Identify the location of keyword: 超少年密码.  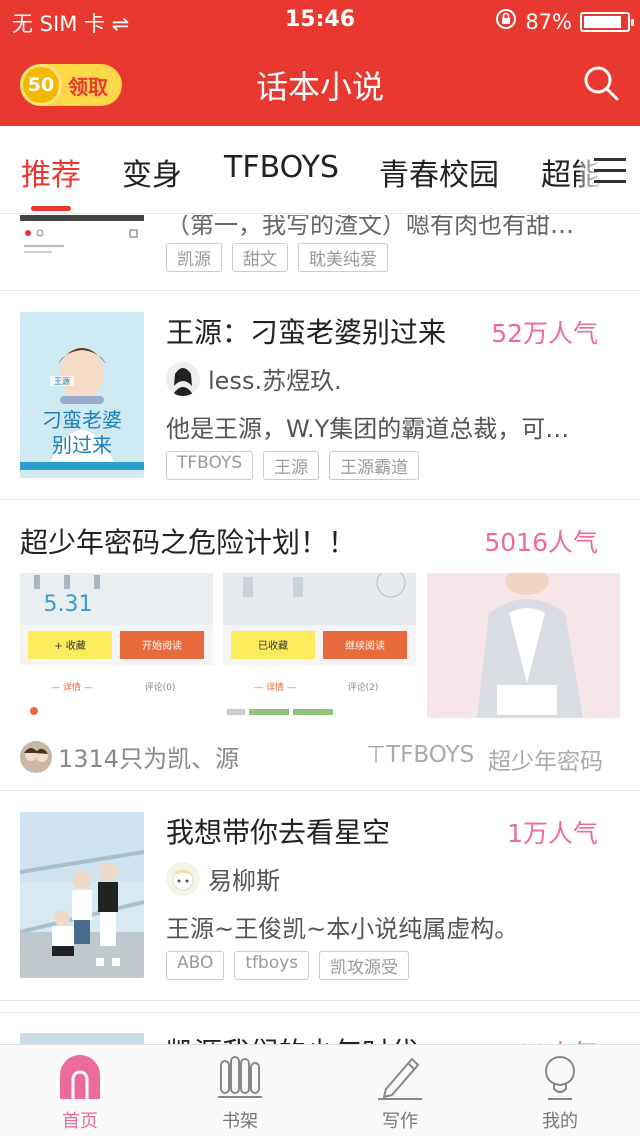
(545, 759).